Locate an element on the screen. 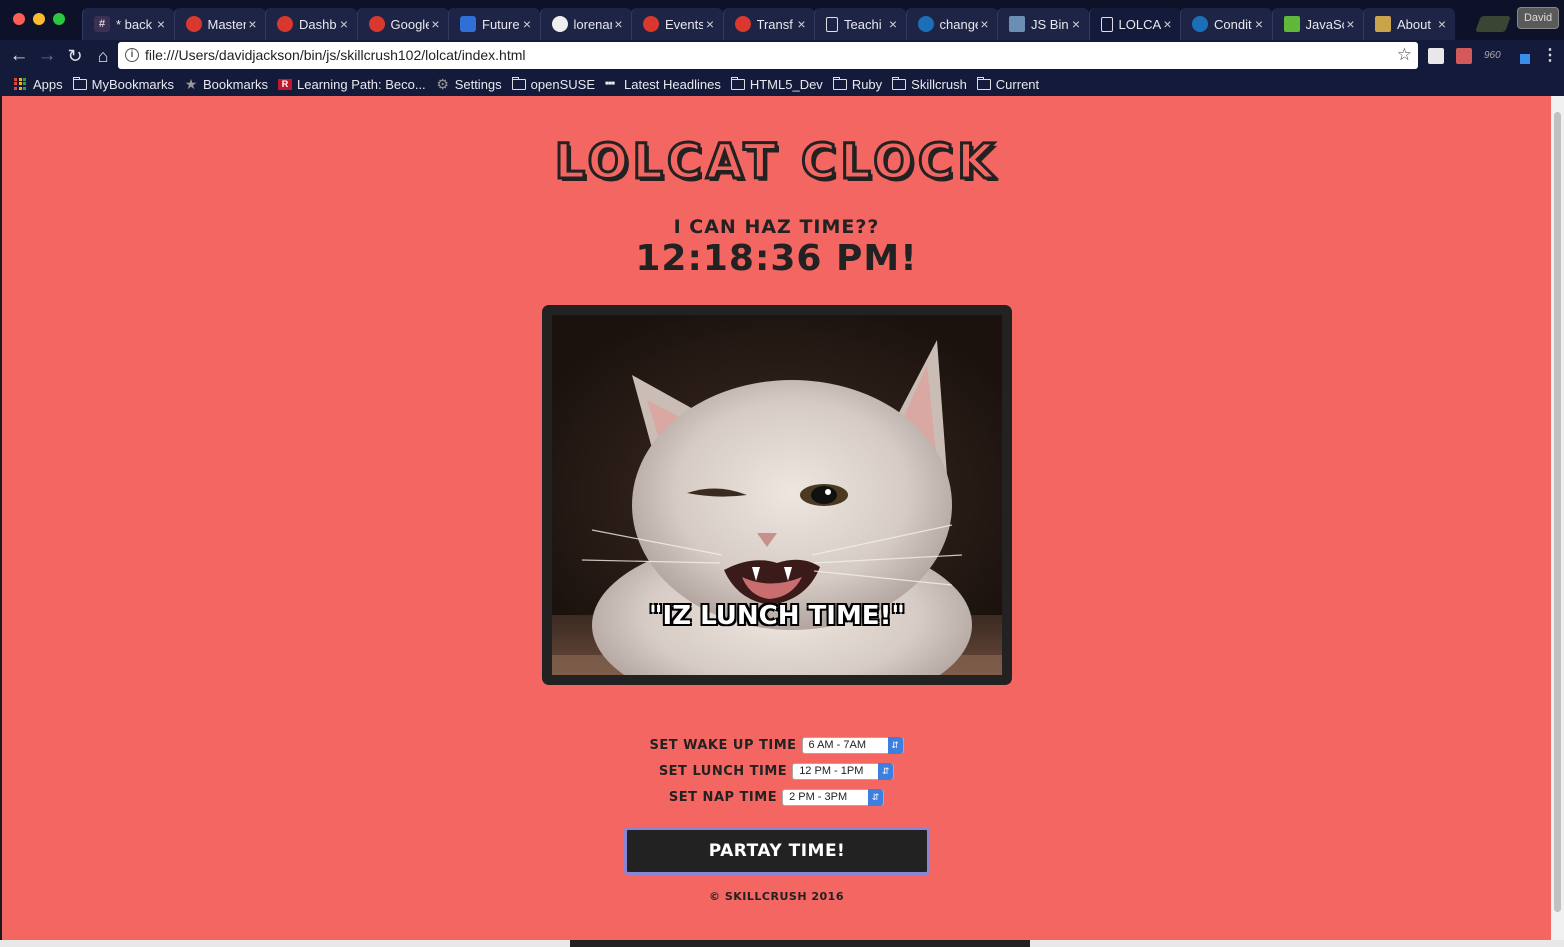 The height and width of the screenshot is (947, 1564). back-arrow-icon: ← is located at coordinates (19, 56).